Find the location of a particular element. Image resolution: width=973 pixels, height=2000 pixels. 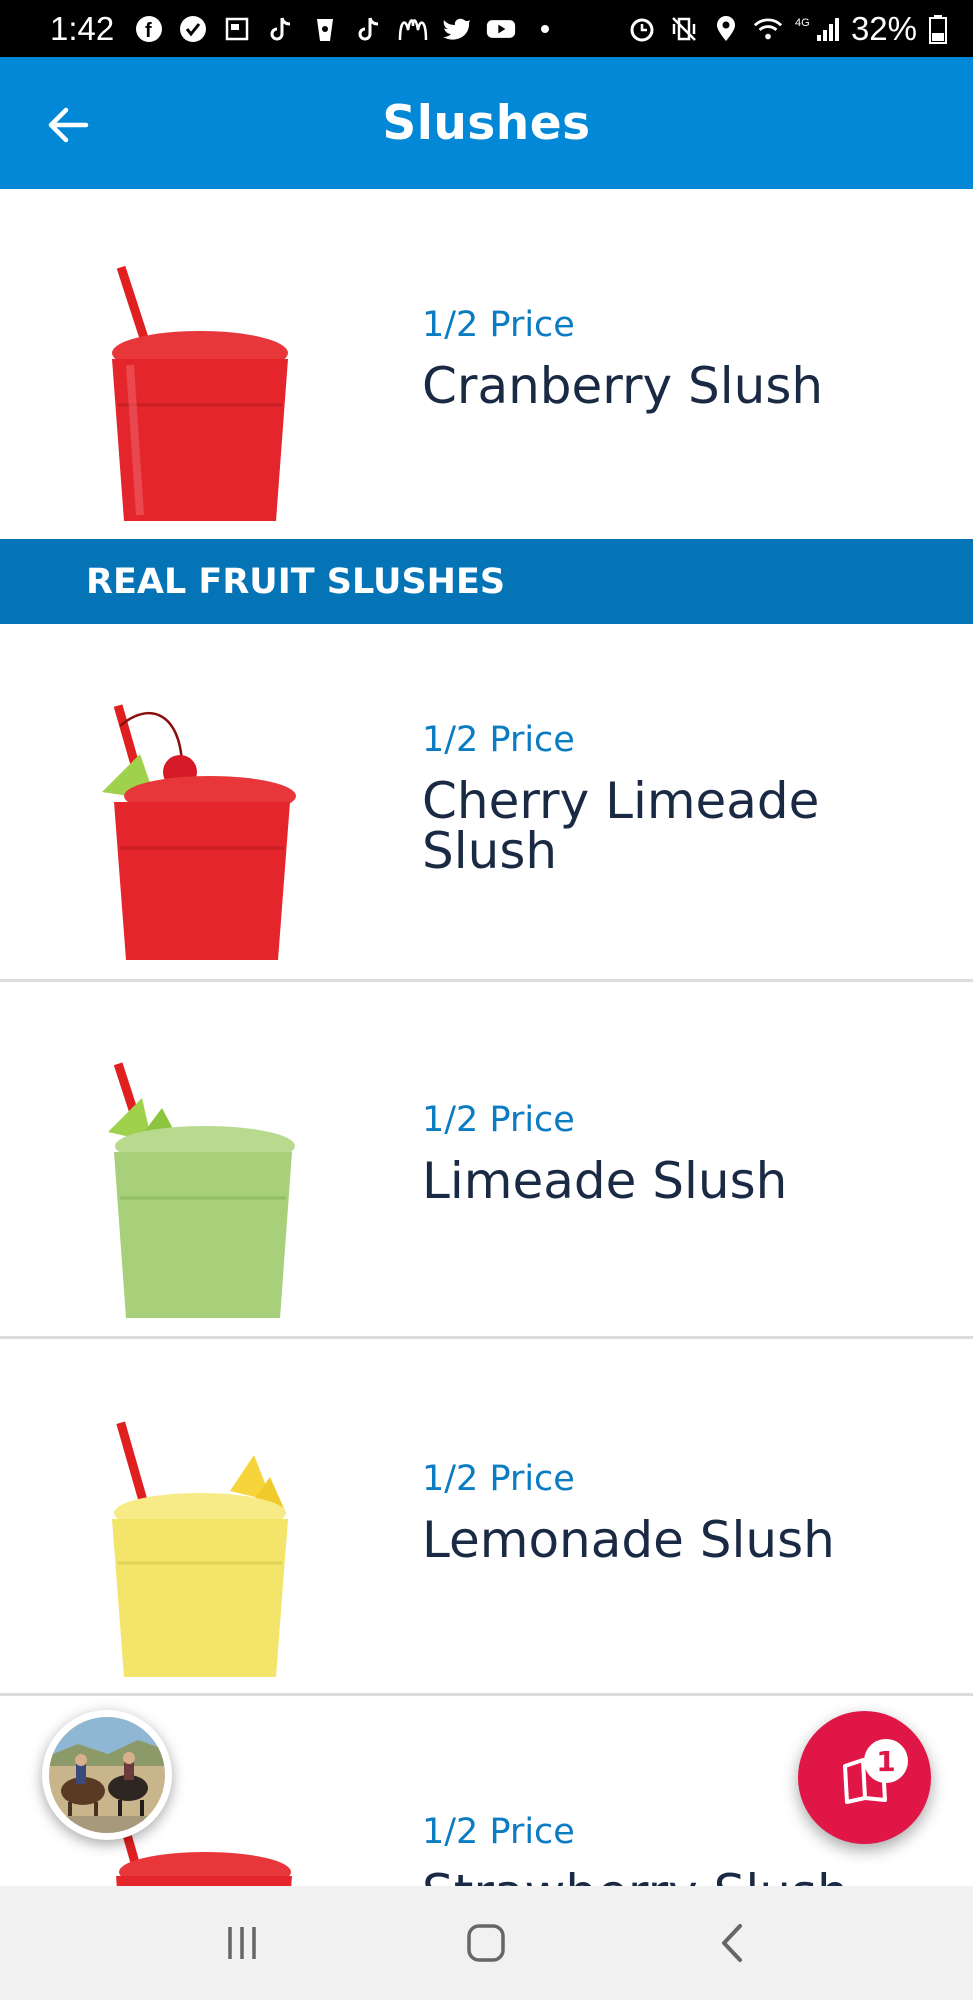

menu-item-text: 1/2 Price Cherry Limeade Slush is located at coordinates (677, 798).